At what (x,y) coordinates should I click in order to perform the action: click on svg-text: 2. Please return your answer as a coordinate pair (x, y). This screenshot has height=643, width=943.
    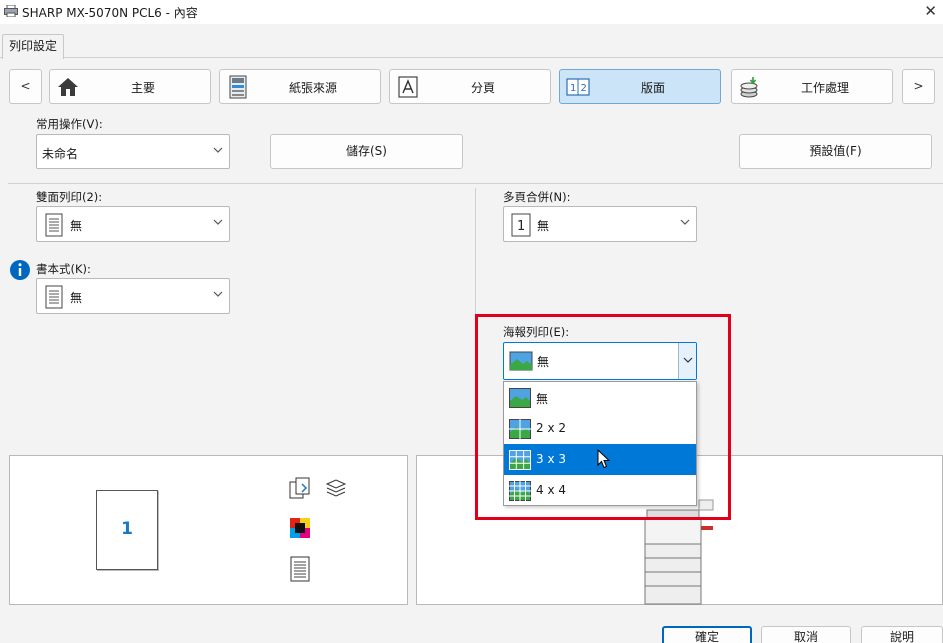
    Looking at the image, I should click on (584, 88).